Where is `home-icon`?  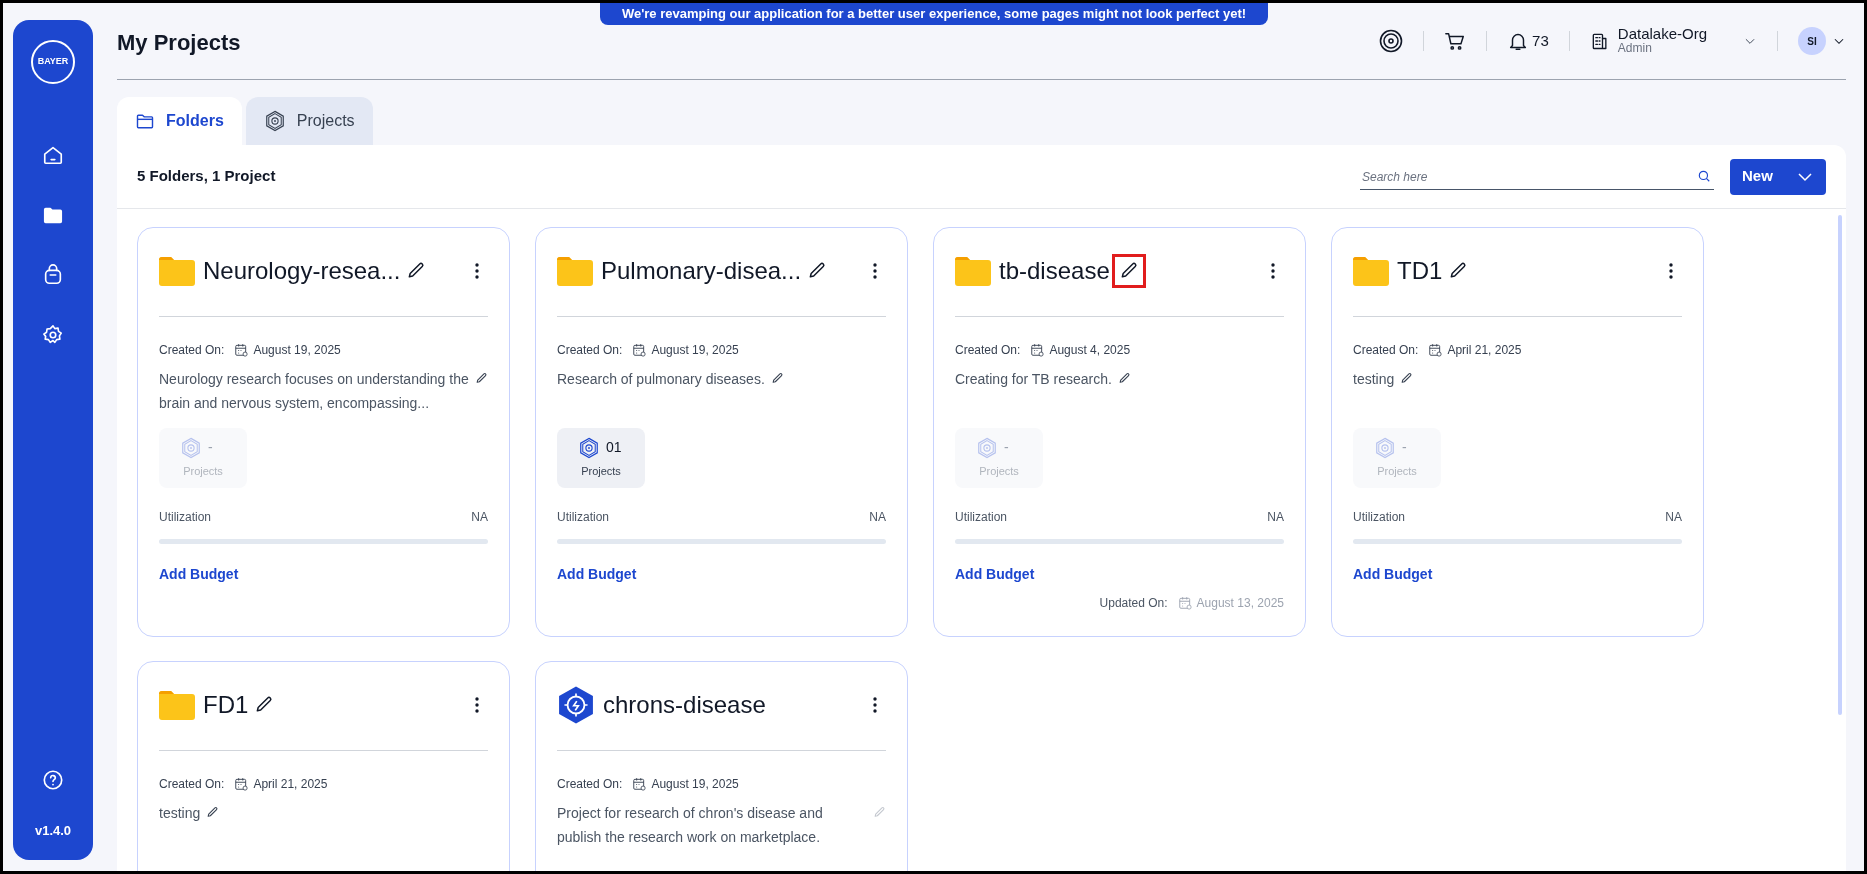 home-icon is located at coordinates (53, 155).